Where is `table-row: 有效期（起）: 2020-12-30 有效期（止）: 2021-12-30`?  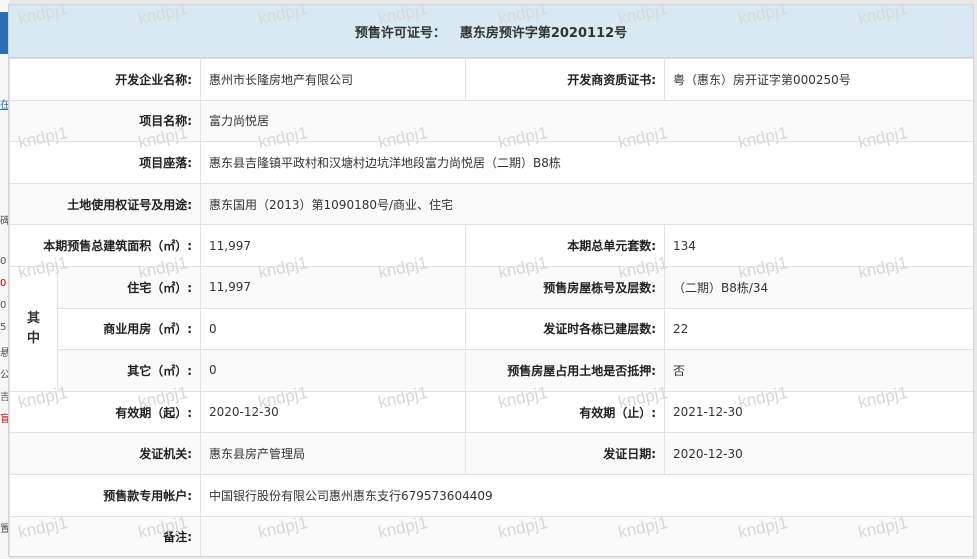
table-row: 有效期（起）: 2020-12-30 有效期（止）: 2021-12-30 is located at coordinates (491, 412).